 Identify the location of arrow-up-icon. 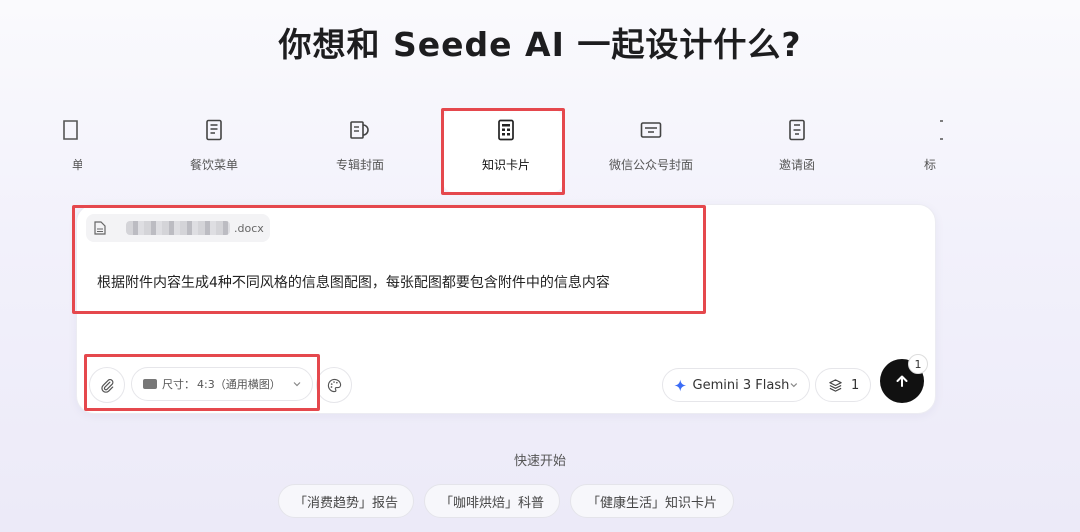
(902, 381).